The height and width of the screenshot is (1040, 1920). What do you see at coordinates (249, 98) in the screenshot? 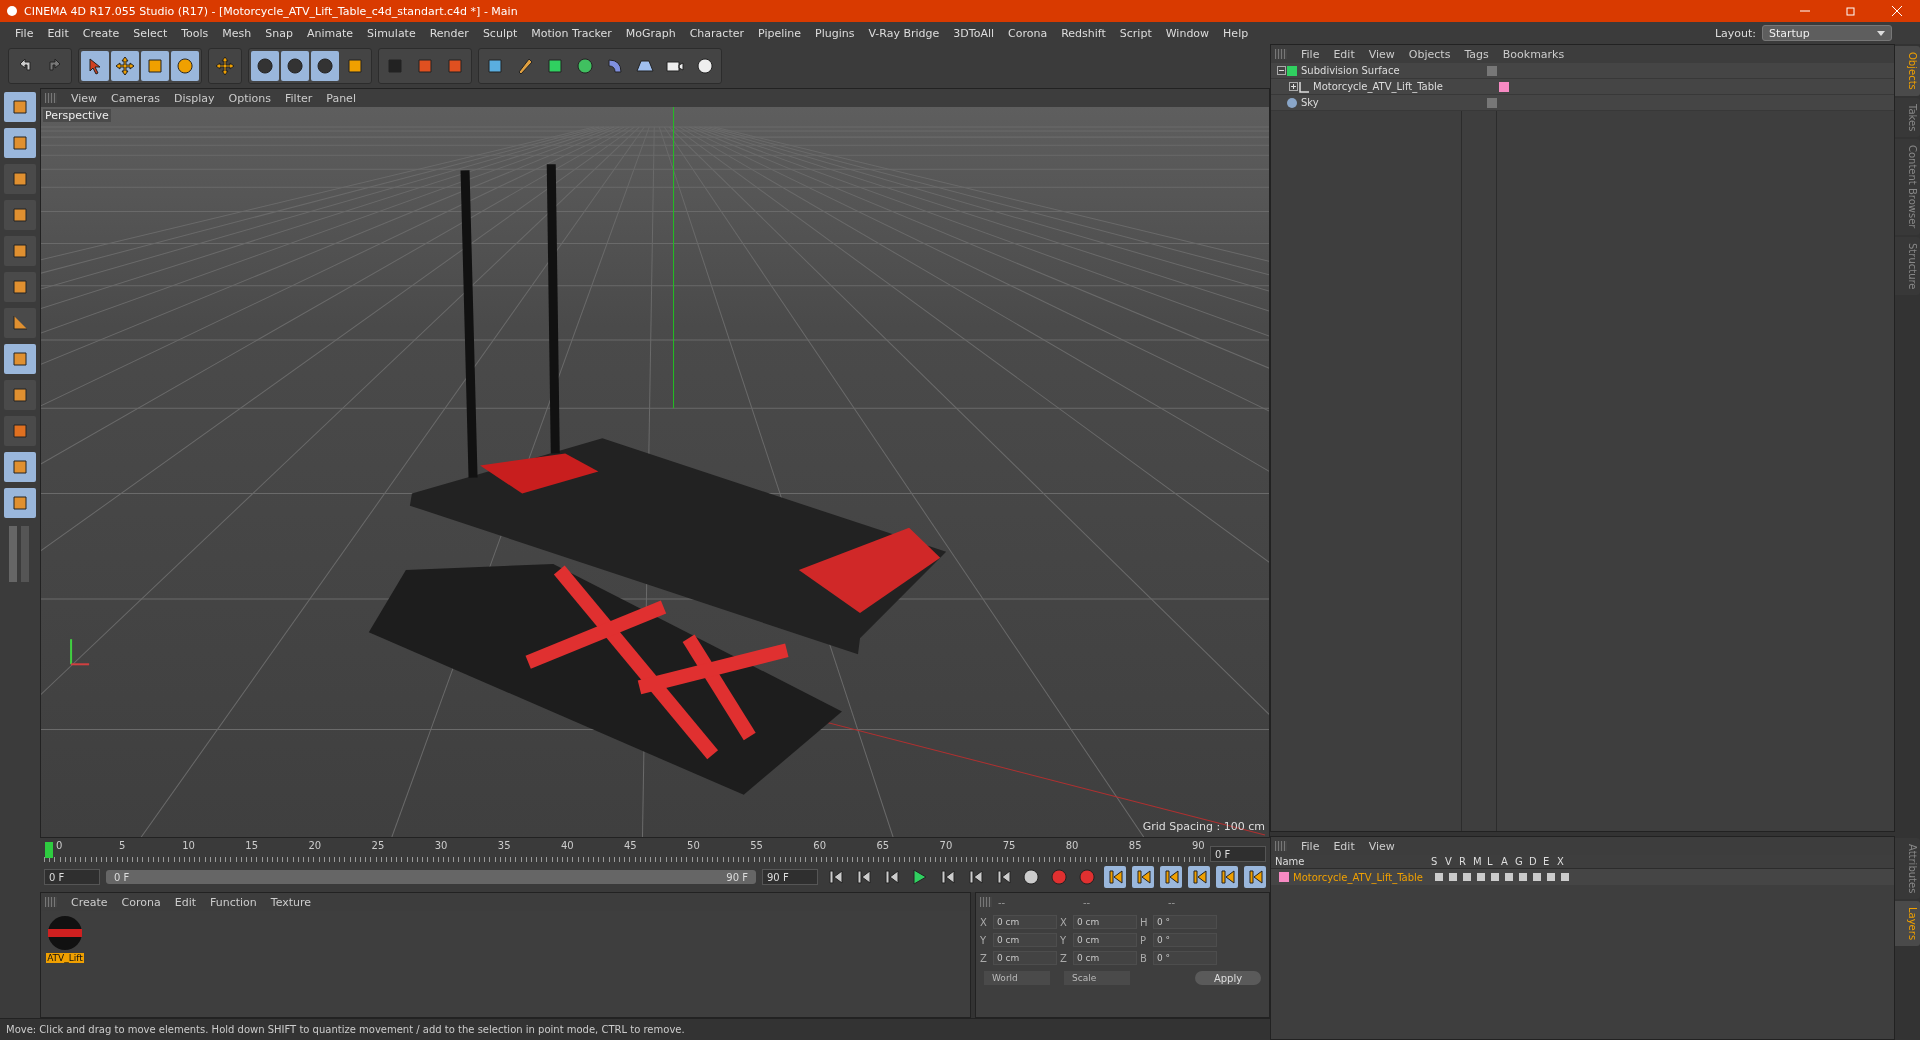
I see `viewport-menu-item: Options` at bounding box center [249, 98].